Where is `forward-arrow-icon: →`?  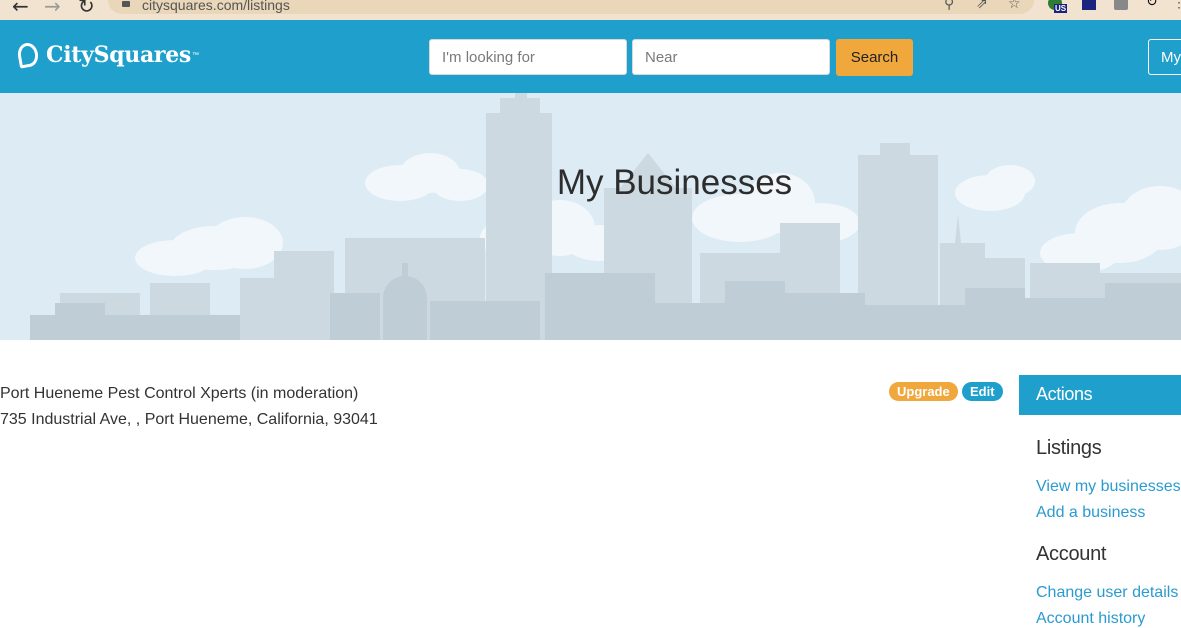
forward-arrow-icon: → is located at coordinates (52, 9).